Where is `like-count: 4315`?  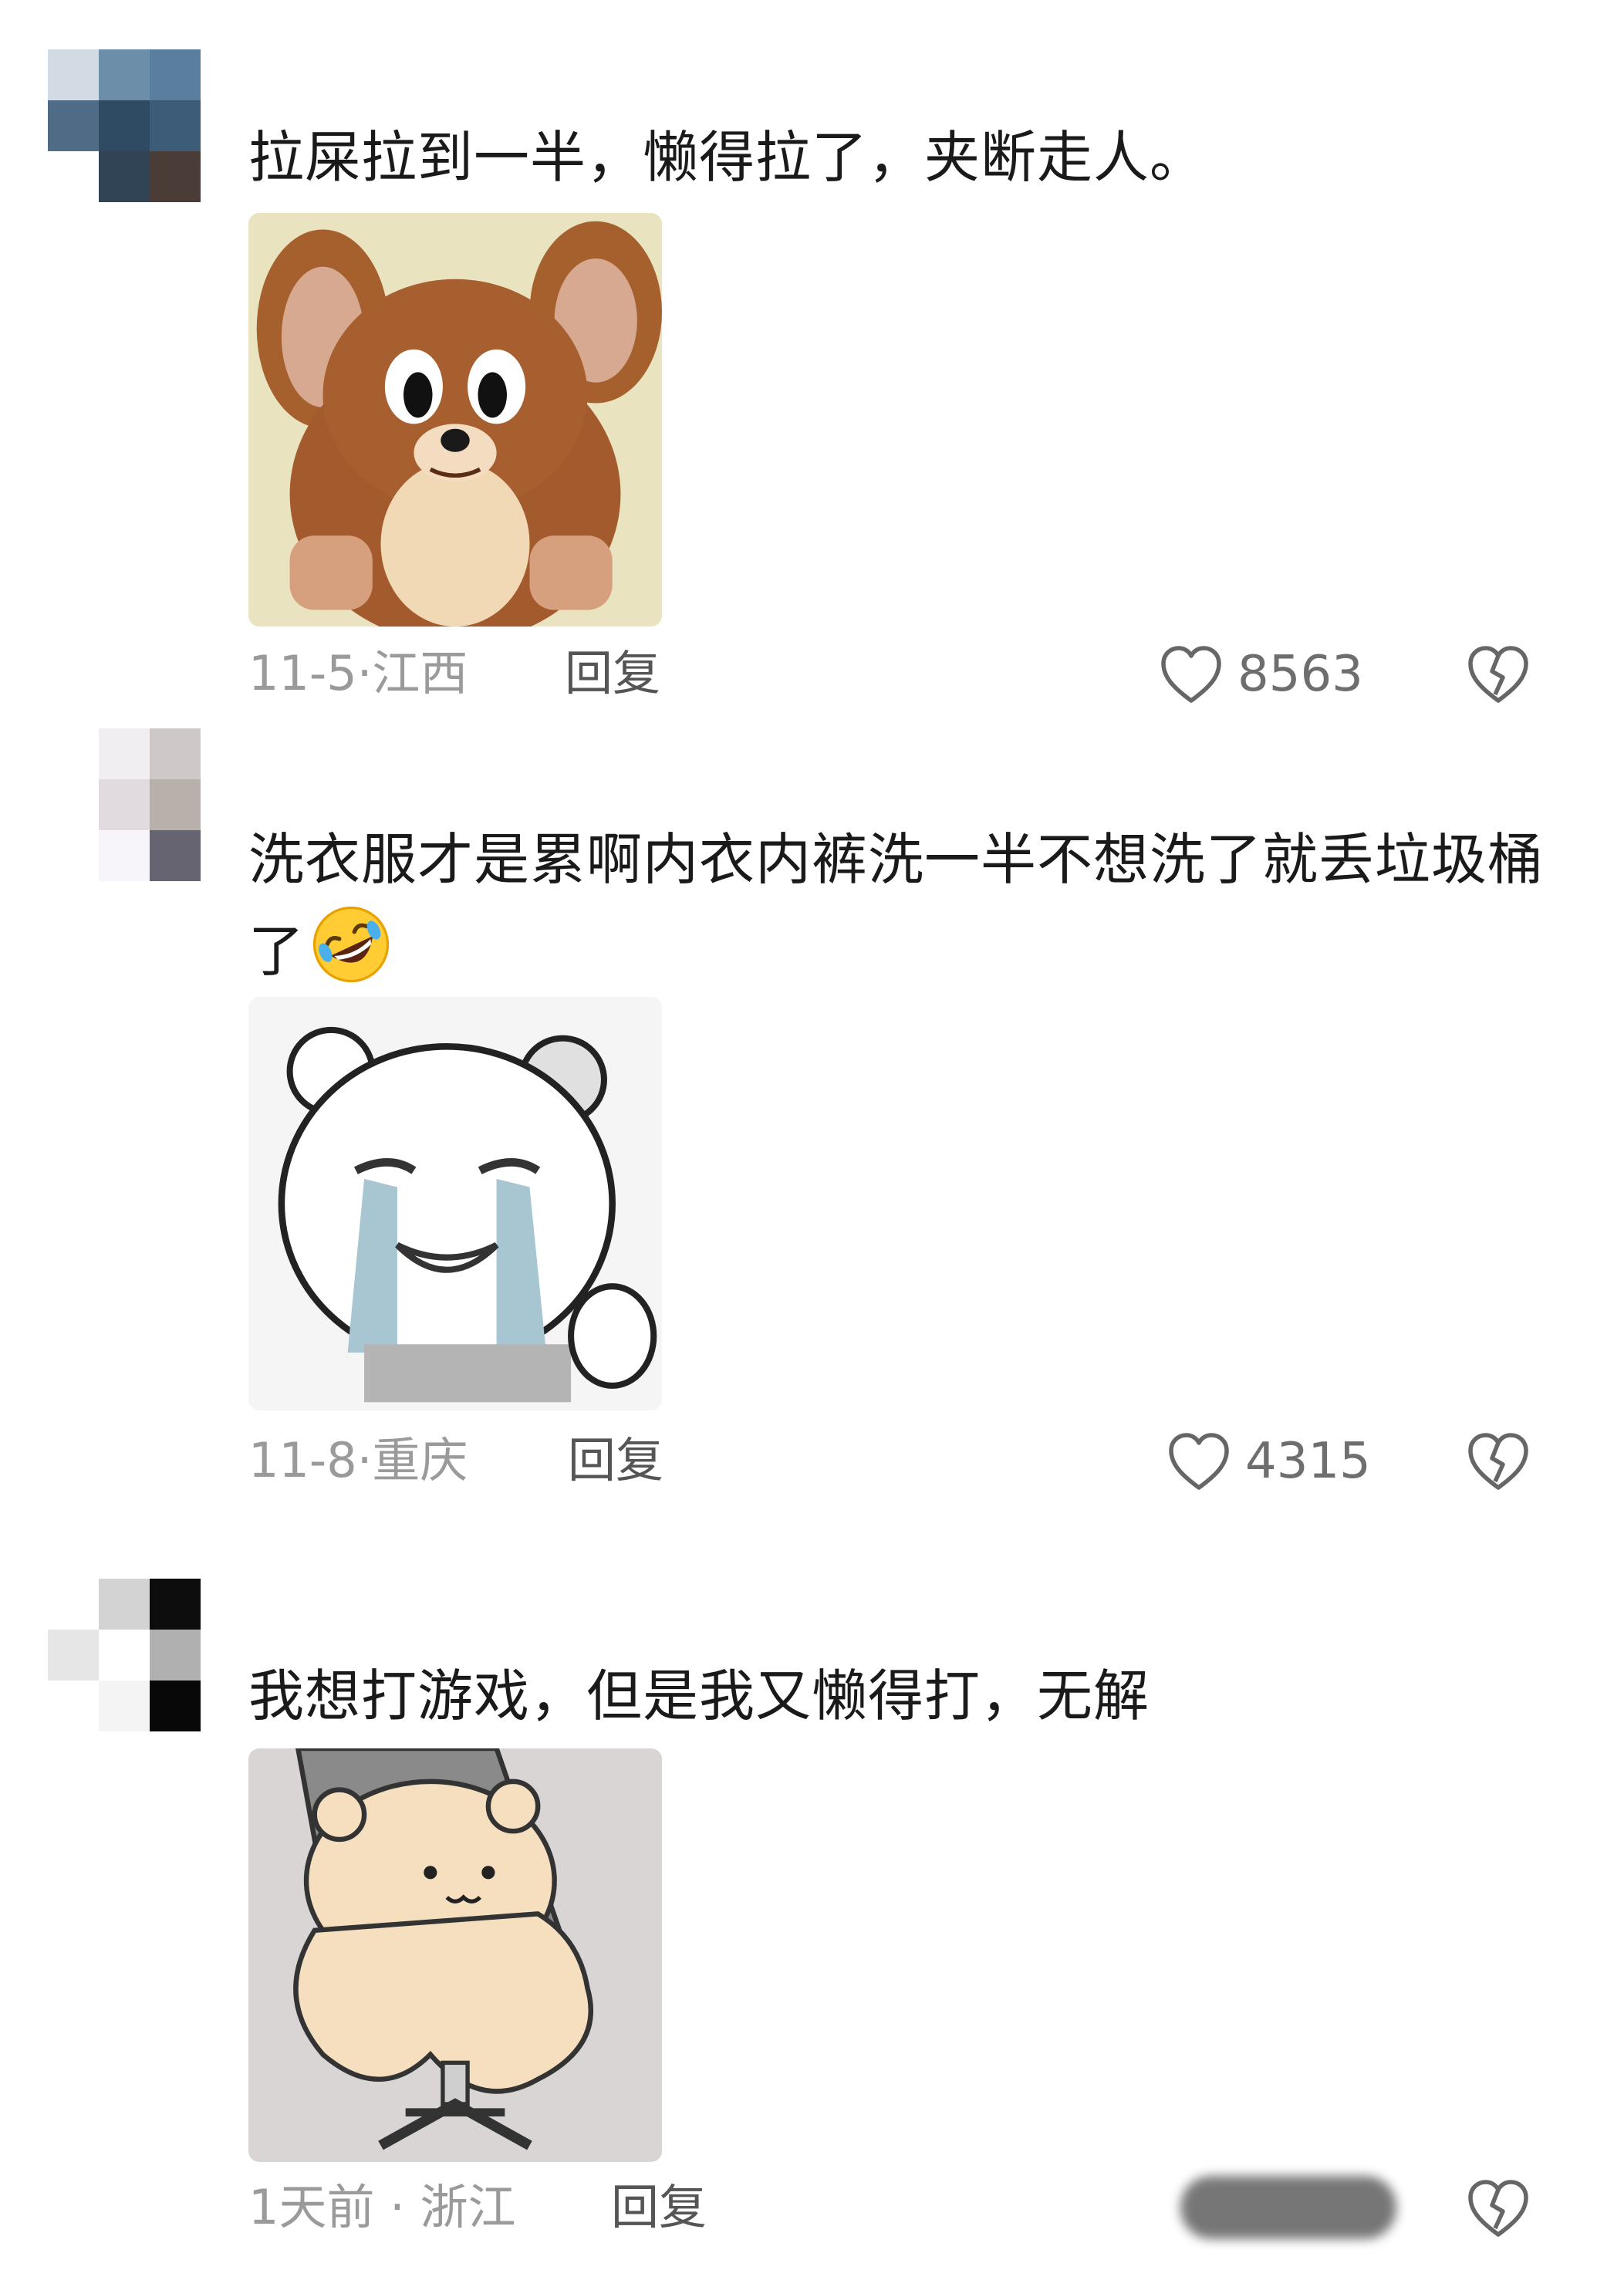 like-count: 4315 is located at coordinates (1308, 1461).